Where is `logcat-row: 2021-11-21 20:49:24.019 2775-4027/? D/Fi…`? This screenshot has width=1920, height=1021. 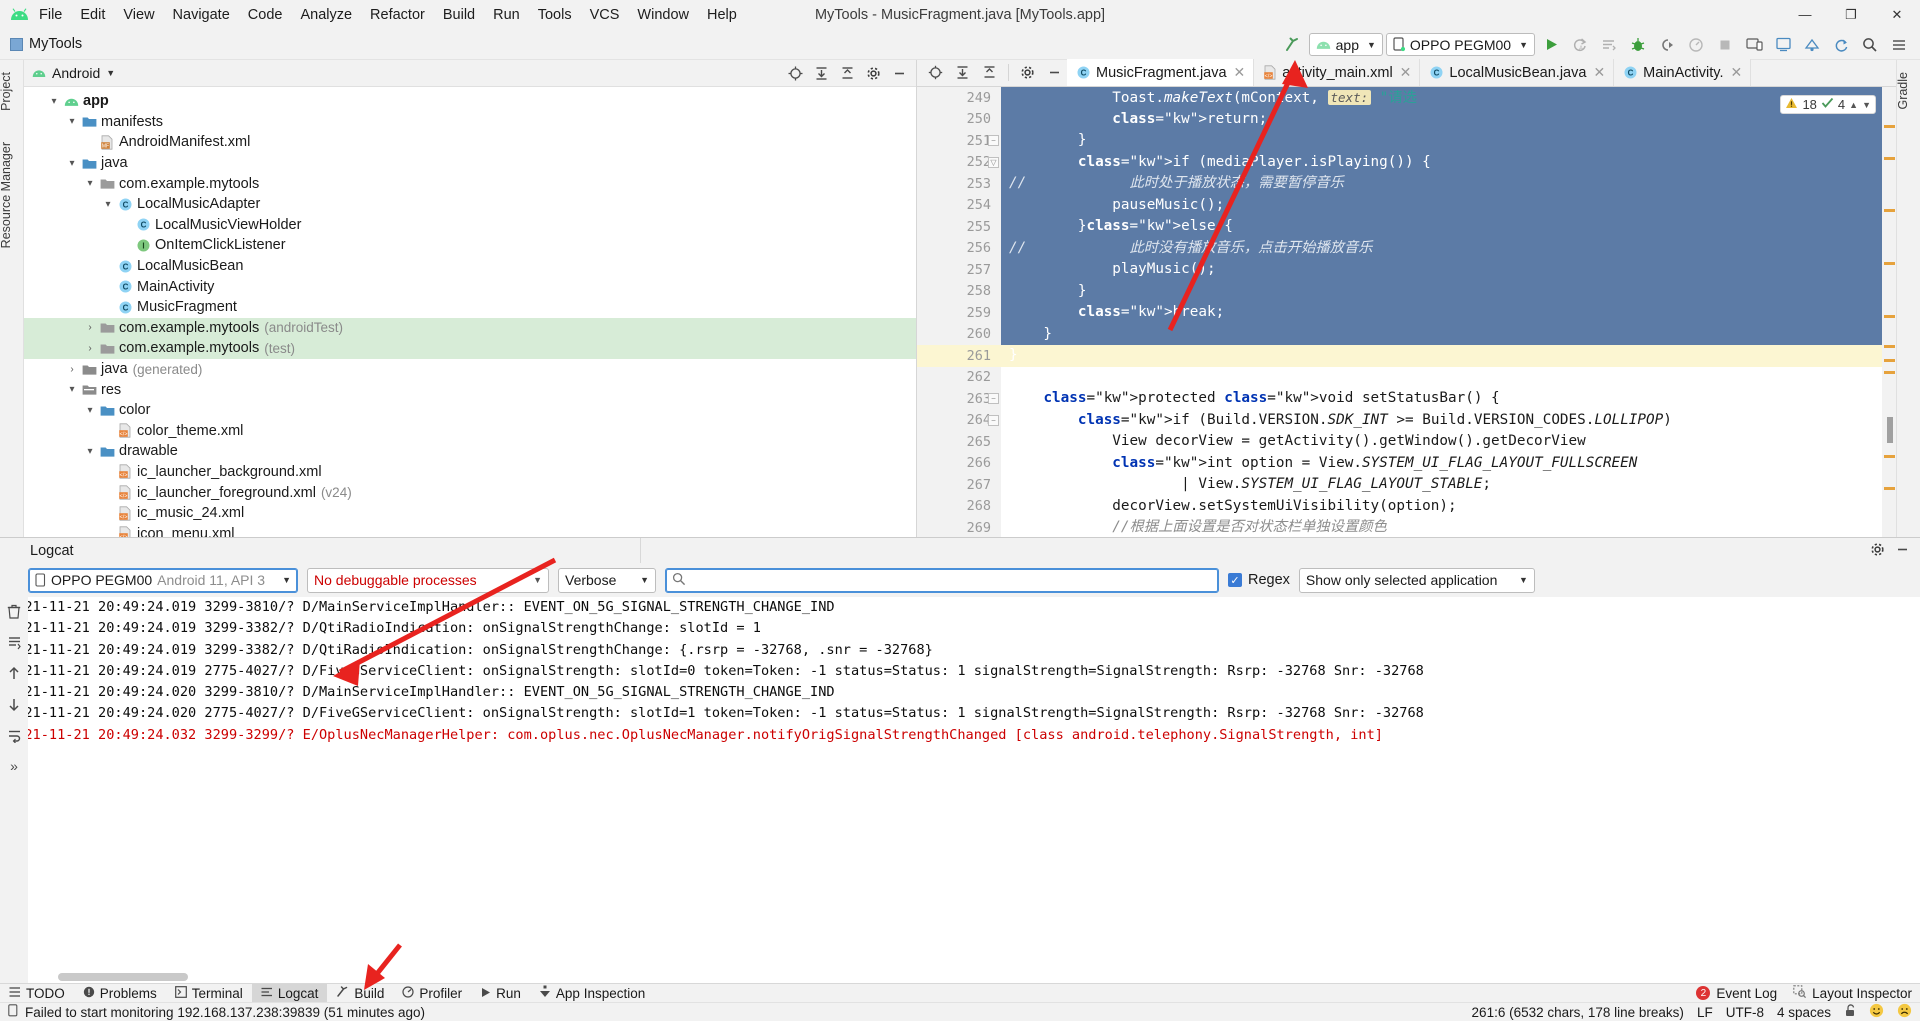
logcat-row: 2021-11-21 20:49:24.019 2775-4027/? D/Fi… is located at coordinates (960, 671).